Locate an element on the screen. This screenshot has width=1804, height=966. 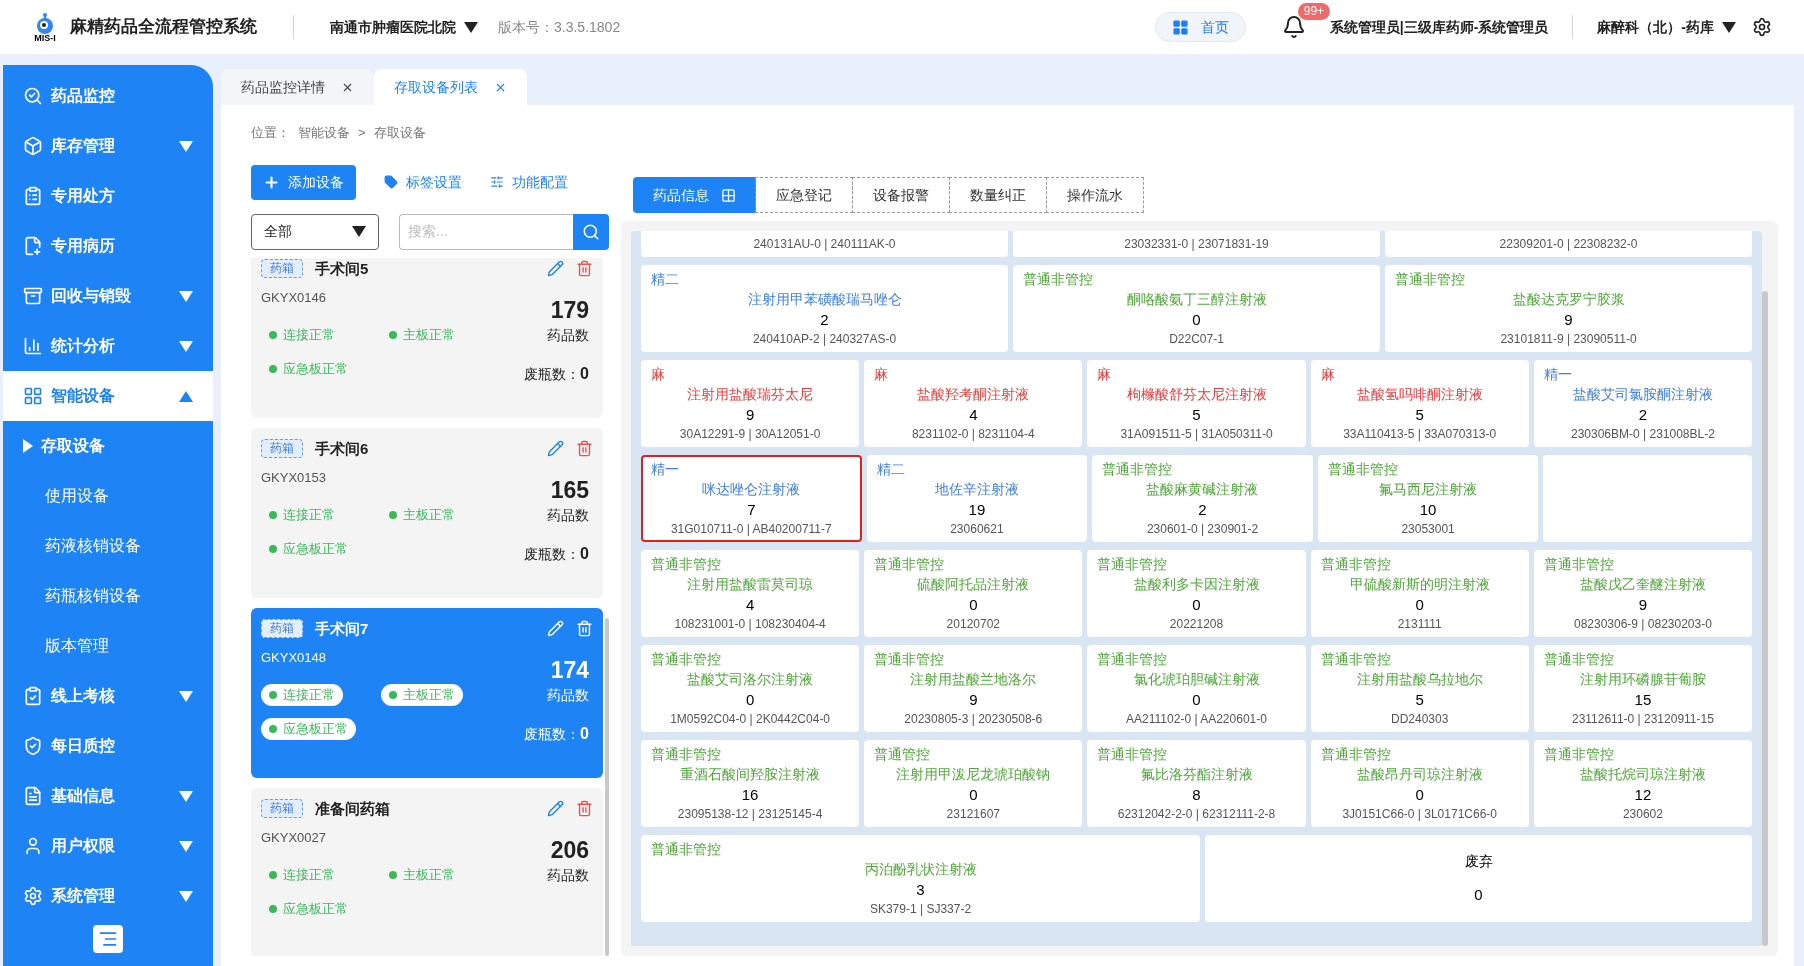
drug-cell: 普通非管控 盐酸托烷司琼注射液 12 230602 is located at coordinates (1642, 783).